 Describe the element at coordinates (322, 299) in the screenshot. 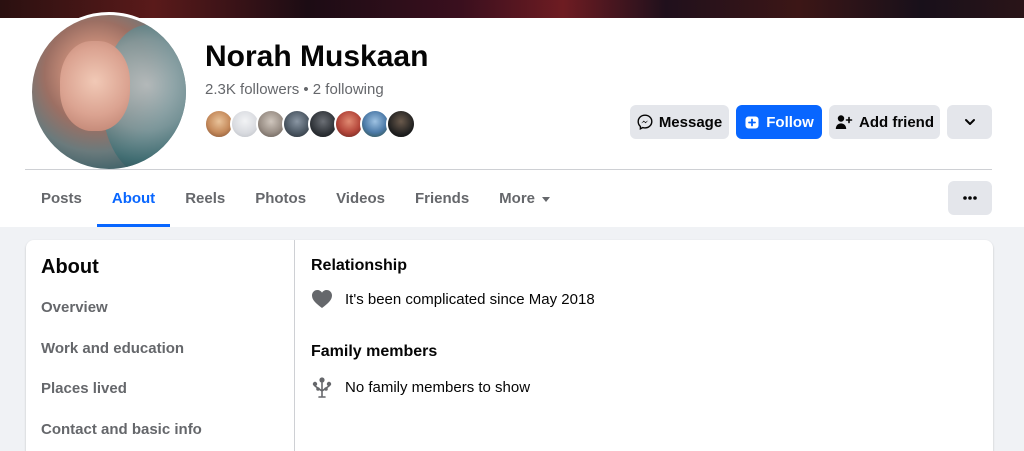

I see `heart-icon` at that location.